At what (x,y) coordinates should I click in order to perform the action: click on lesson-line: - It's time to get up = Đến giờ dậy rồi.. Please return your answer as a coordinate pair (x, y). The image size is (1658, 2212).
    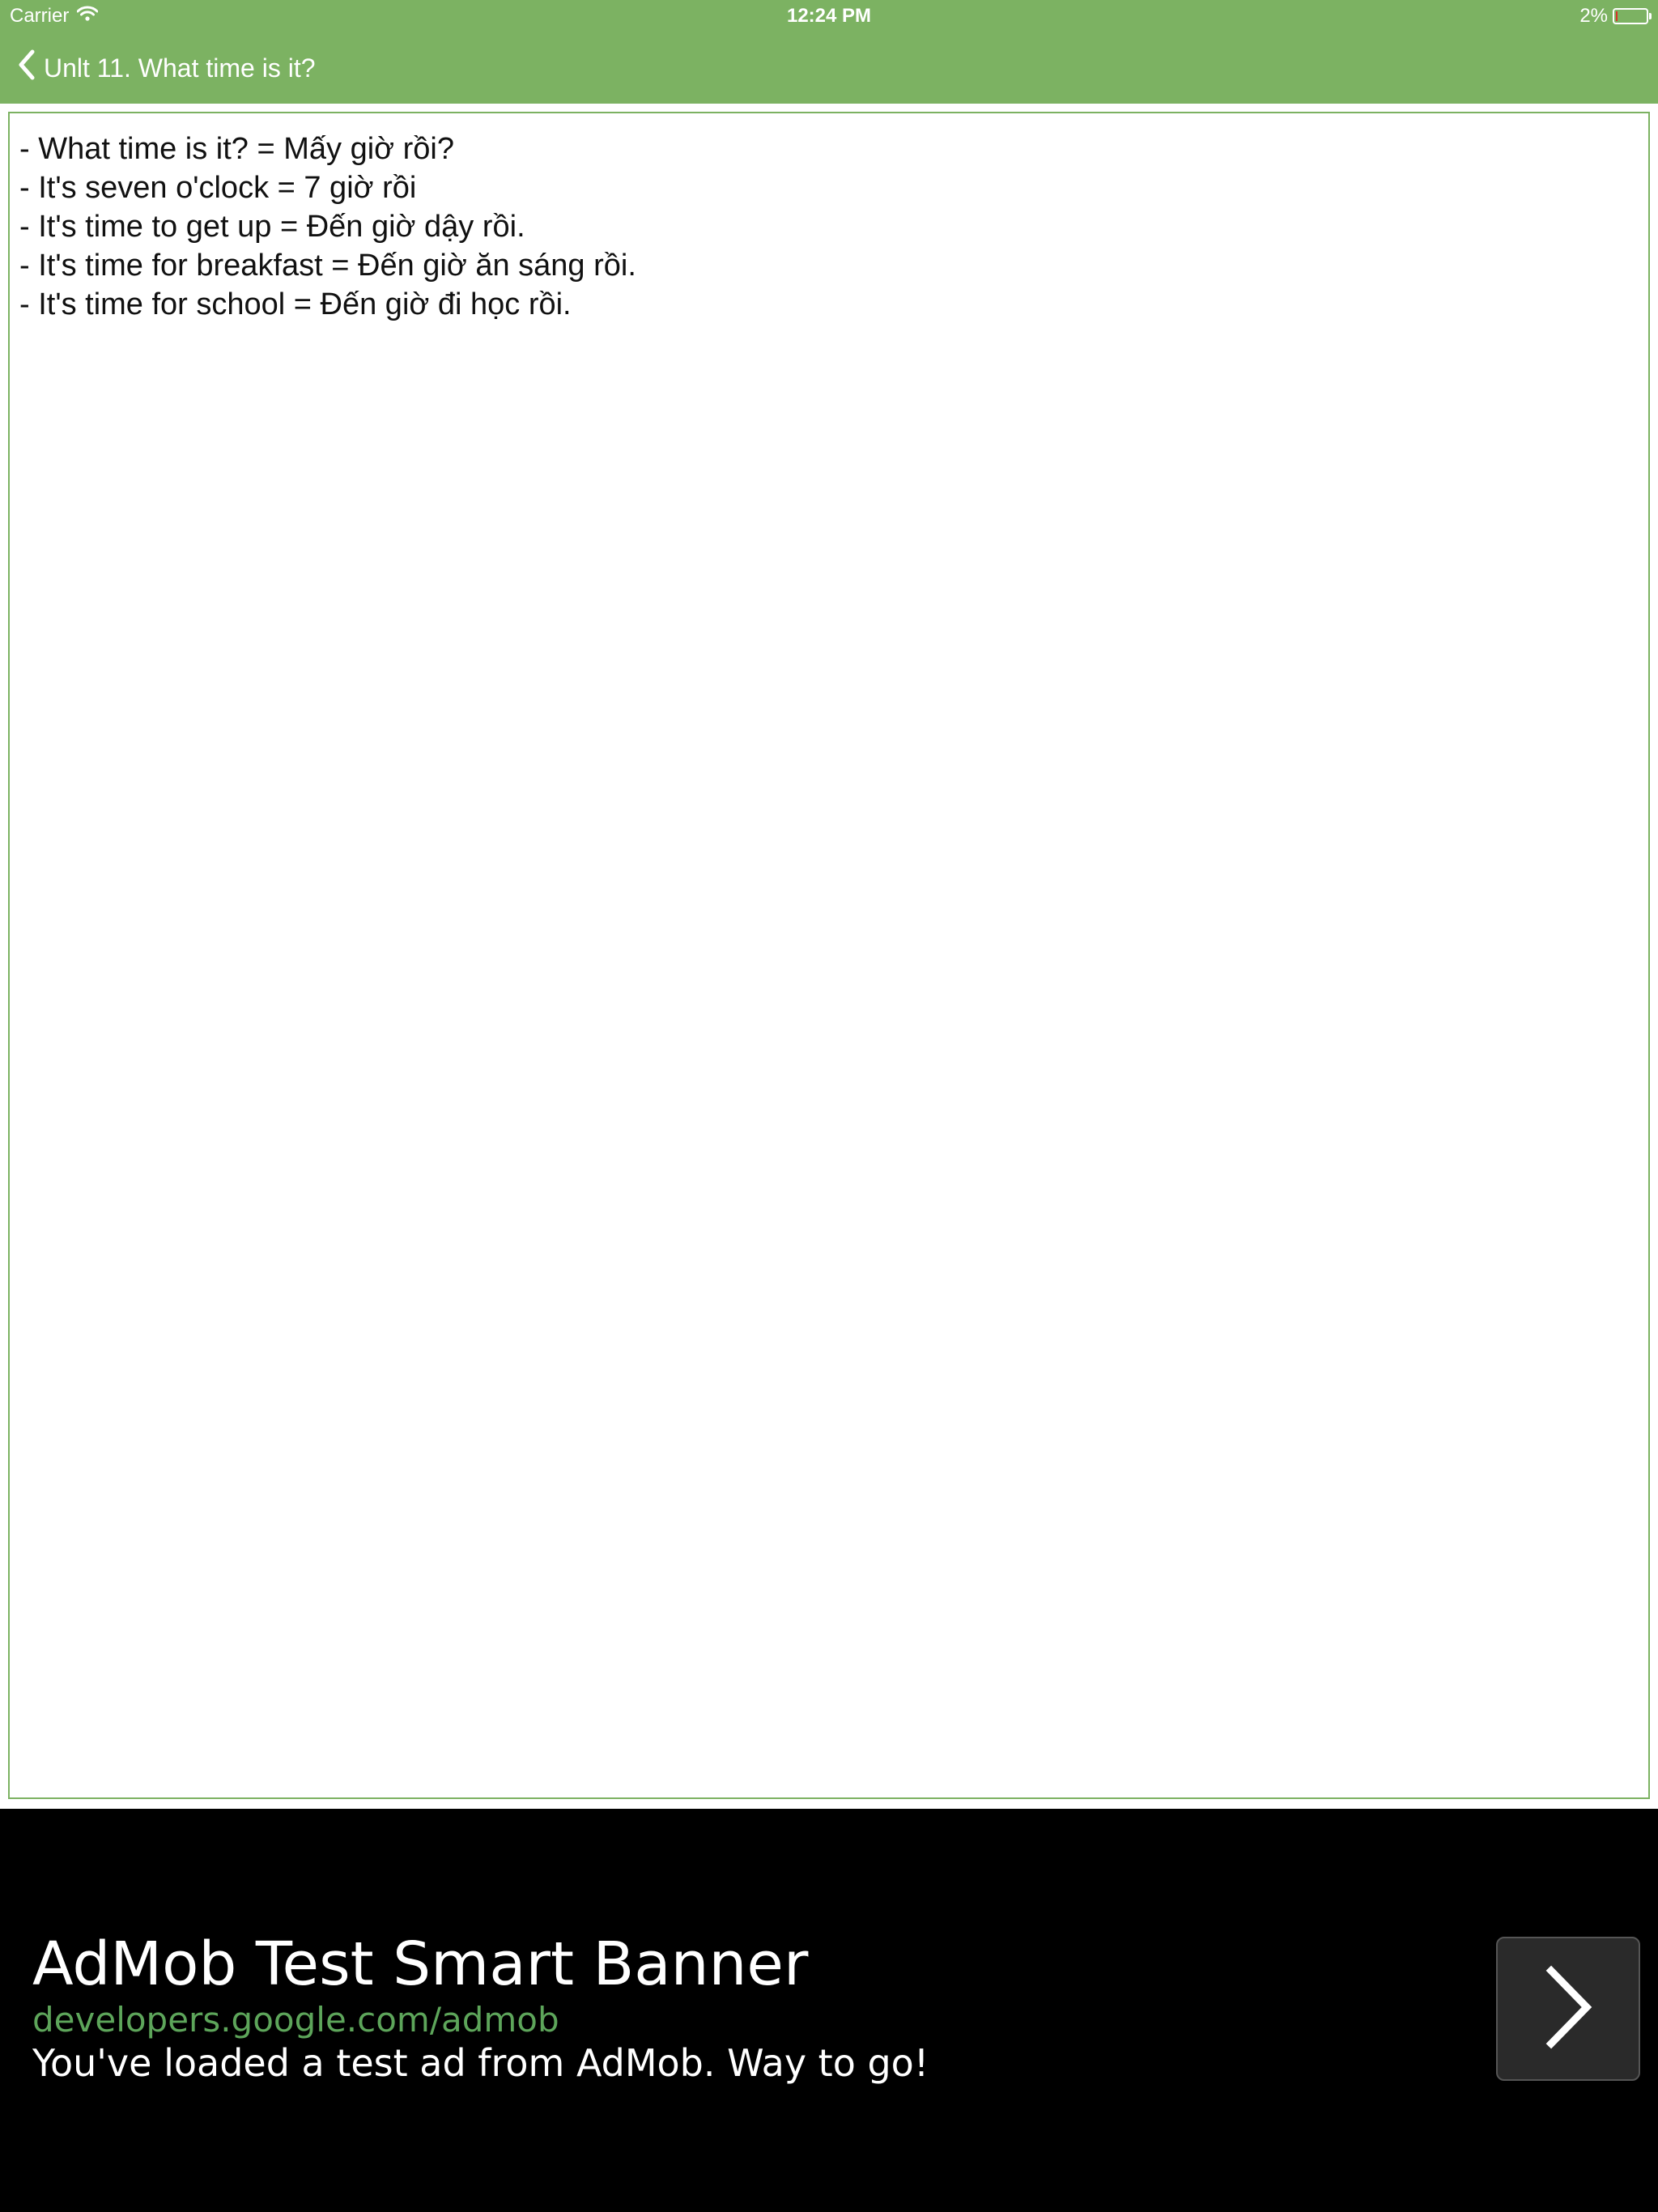
    Looking at the image, I should click on (272, 227).